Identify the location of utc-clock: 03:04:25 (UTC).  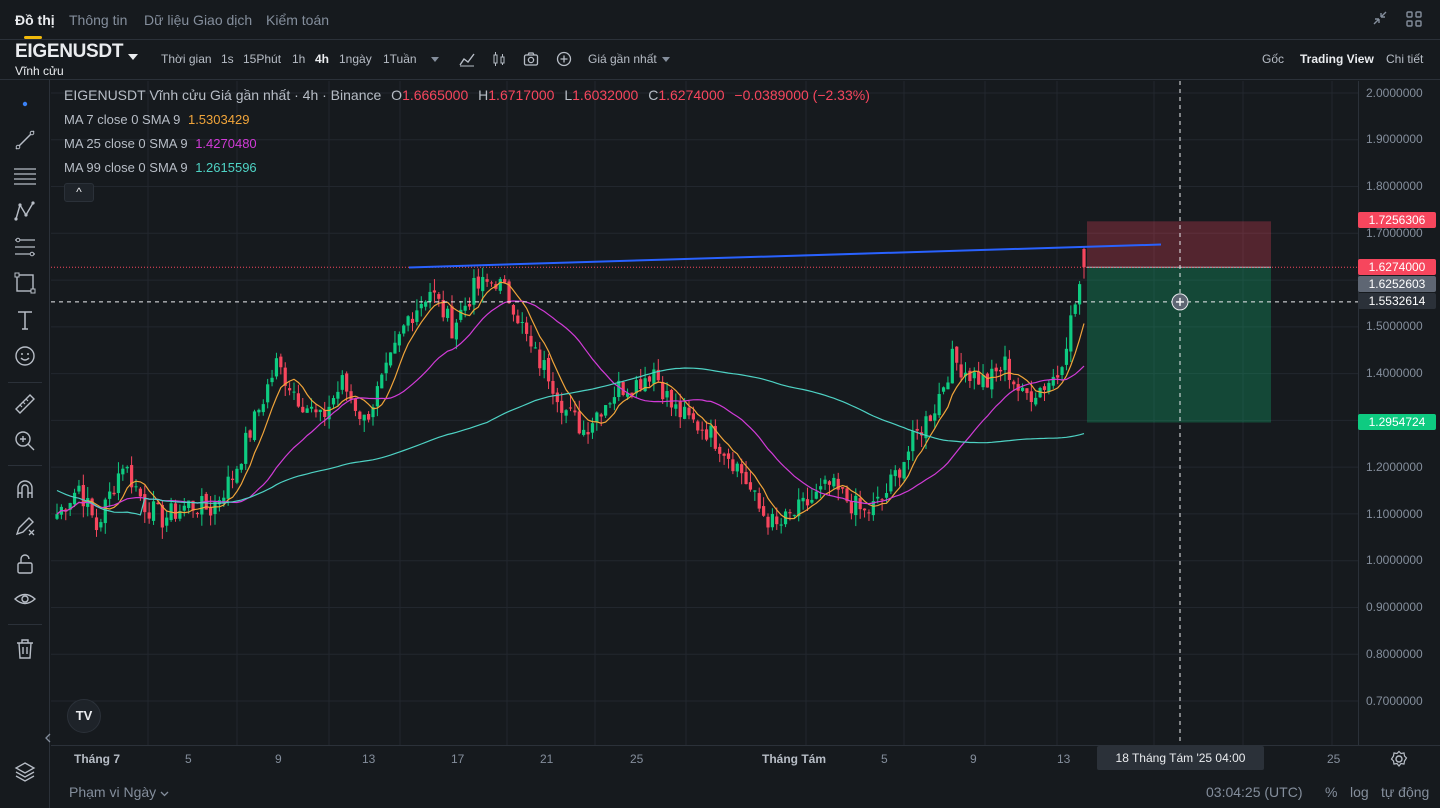
(1254, 792).